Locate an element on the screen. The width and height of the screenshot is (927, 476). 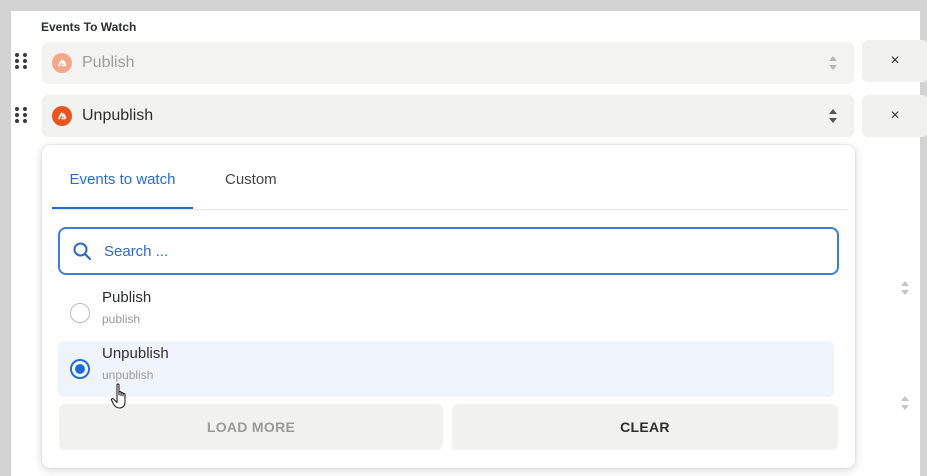
option-unpublish: Unpublish unpublish is located at coordinates (446, 369).